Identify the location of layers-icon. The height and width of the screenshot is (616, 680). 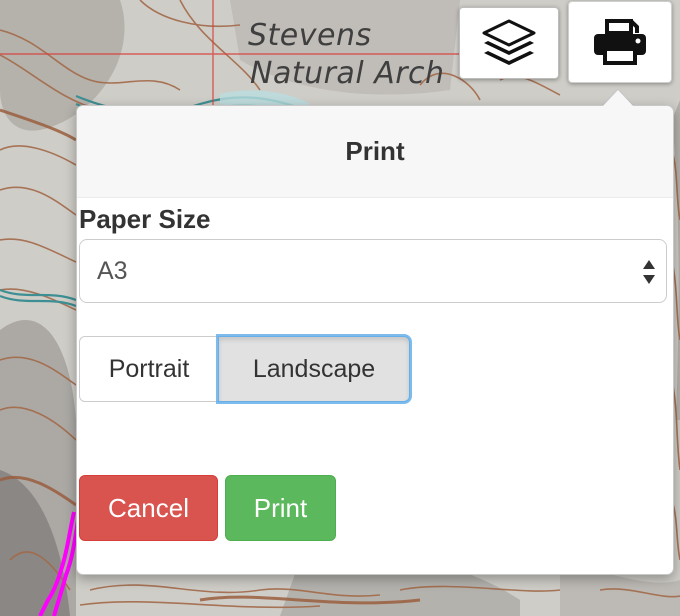
(509, 42).